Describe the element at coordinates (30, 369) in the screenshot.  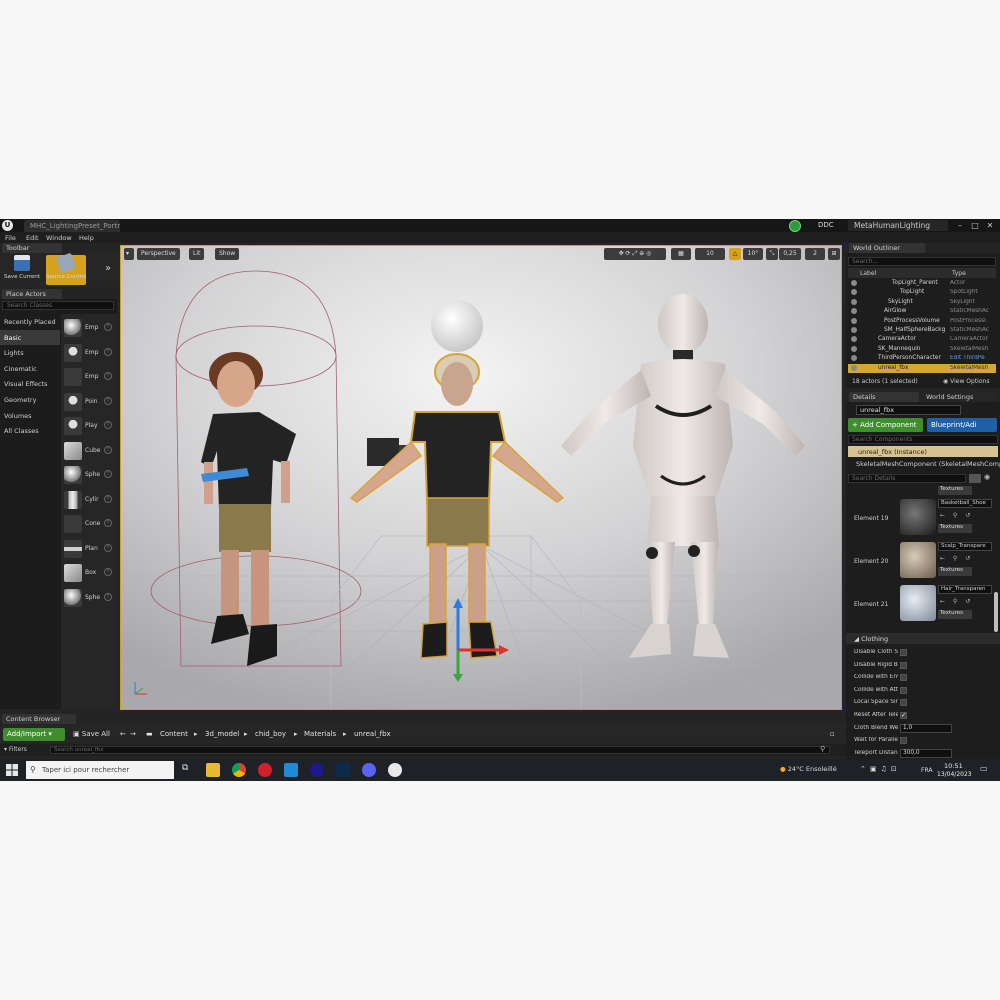
I see `category-cinematic: Cinematic` at that location.